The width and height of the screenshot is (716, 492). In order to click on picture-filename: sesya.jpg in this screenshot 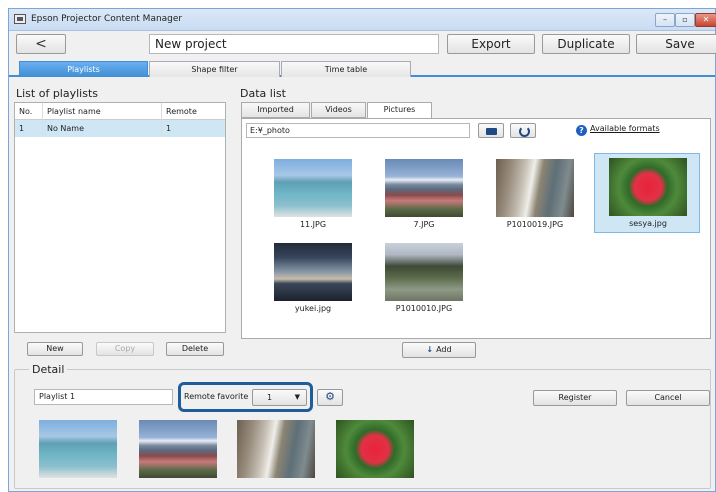, I will do `click(648, 223)`.